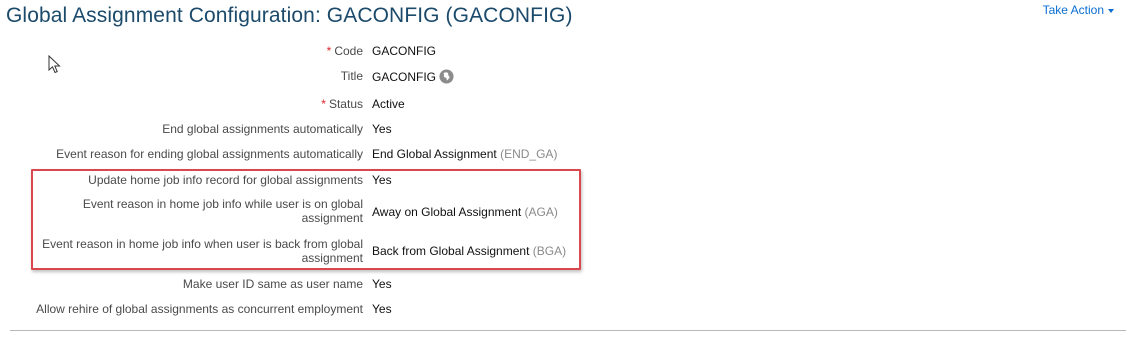 This screenshot has width=1132, height=340. I want to click on globe-icon, so click(446, 76).